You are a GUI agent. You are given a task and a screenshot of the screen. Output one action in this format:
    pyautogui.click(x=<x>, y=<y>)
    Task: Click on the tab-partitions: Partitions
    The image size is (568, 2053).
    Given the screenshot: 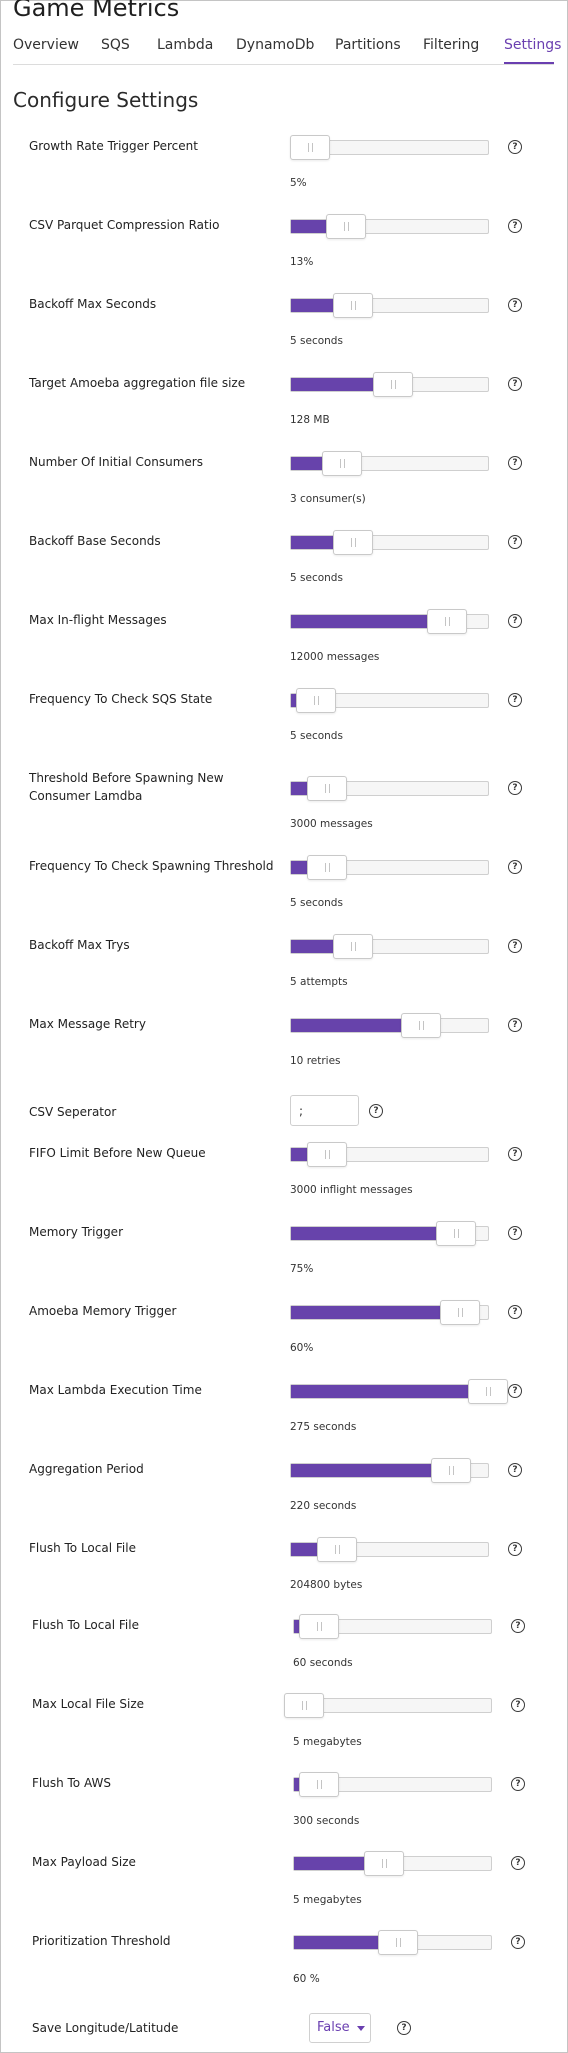 What is the action you would take?
    pyautogui.click(x=368, y=45)
    